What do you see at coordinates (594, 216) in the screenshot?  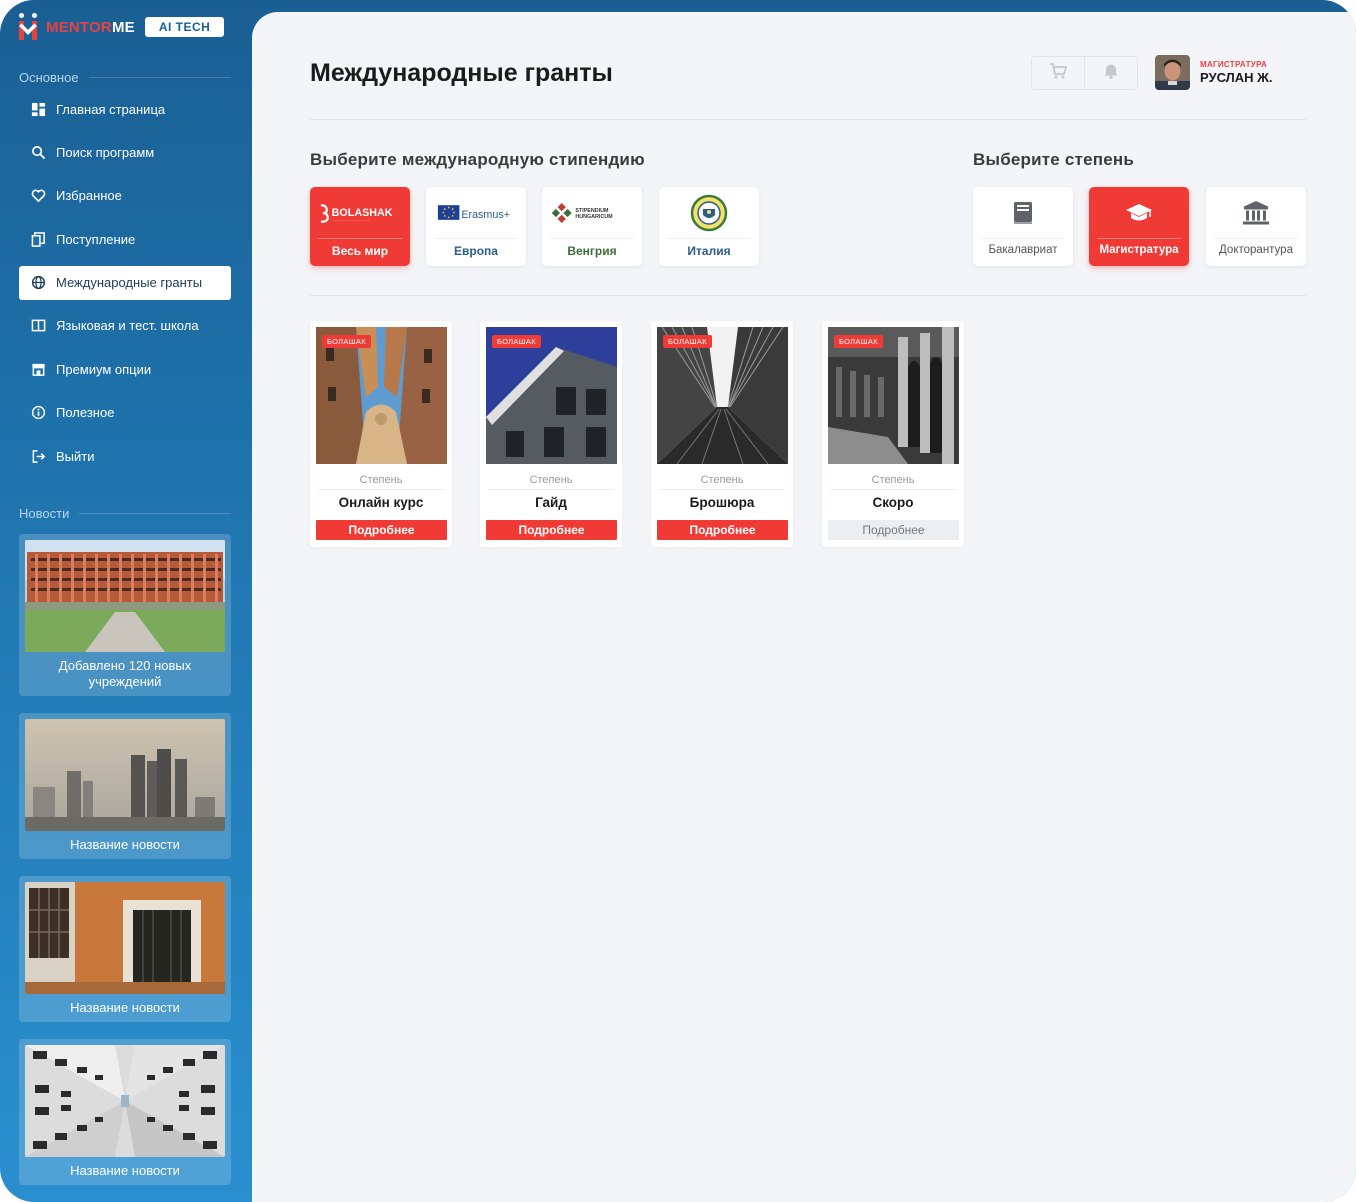 I see `svg-text: HUNGARICUM` at bounding box center [594, 216].